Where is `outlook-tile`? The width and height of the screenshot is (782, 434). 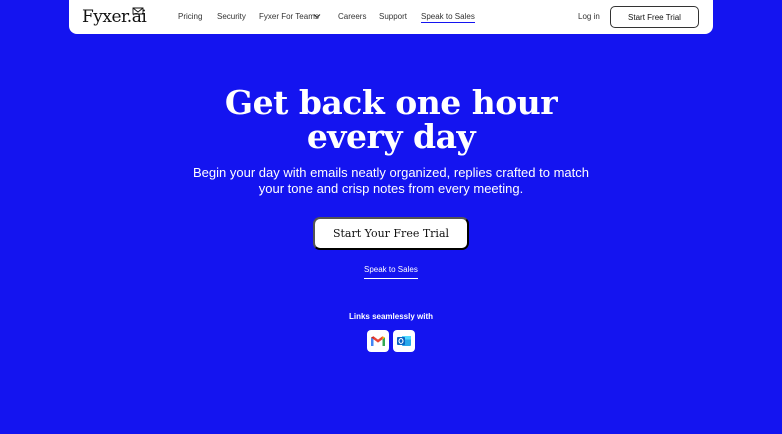 outlook-tile is located at coordinates (404, 341).